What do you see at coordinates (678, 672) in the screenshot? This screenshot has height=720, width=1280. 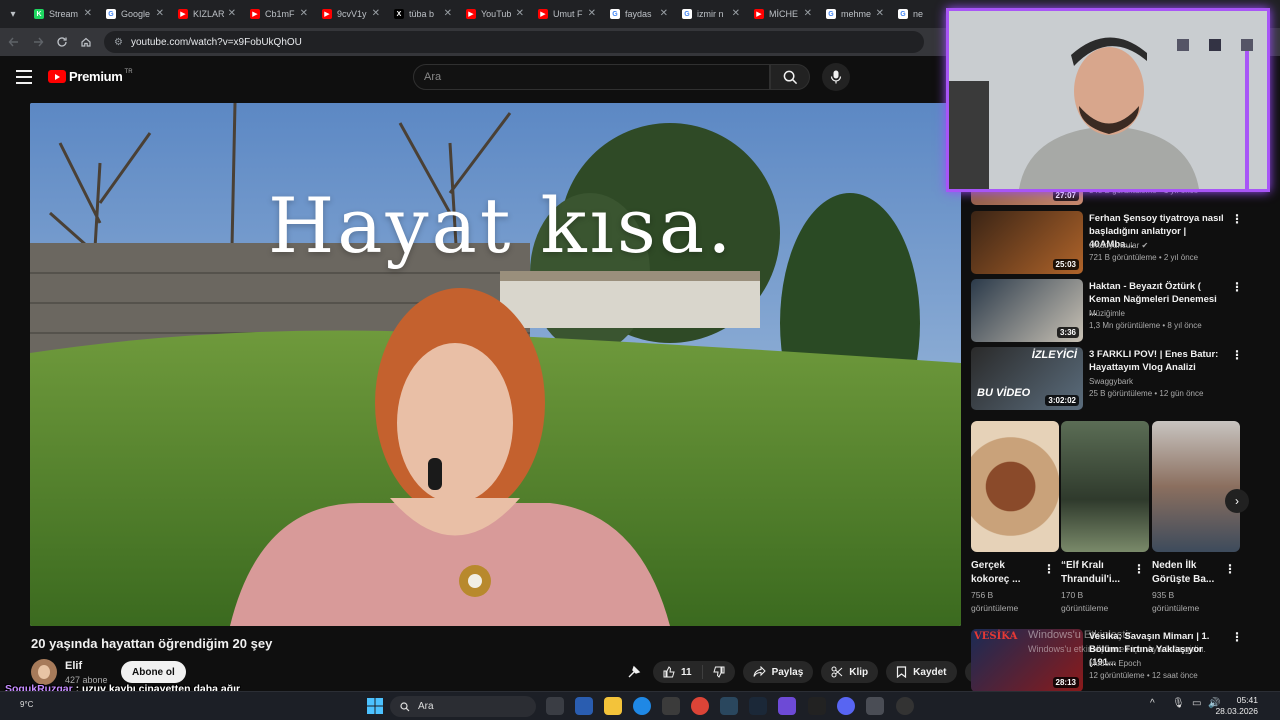 I see `like-button: 11` at bounding box center [678, 672].